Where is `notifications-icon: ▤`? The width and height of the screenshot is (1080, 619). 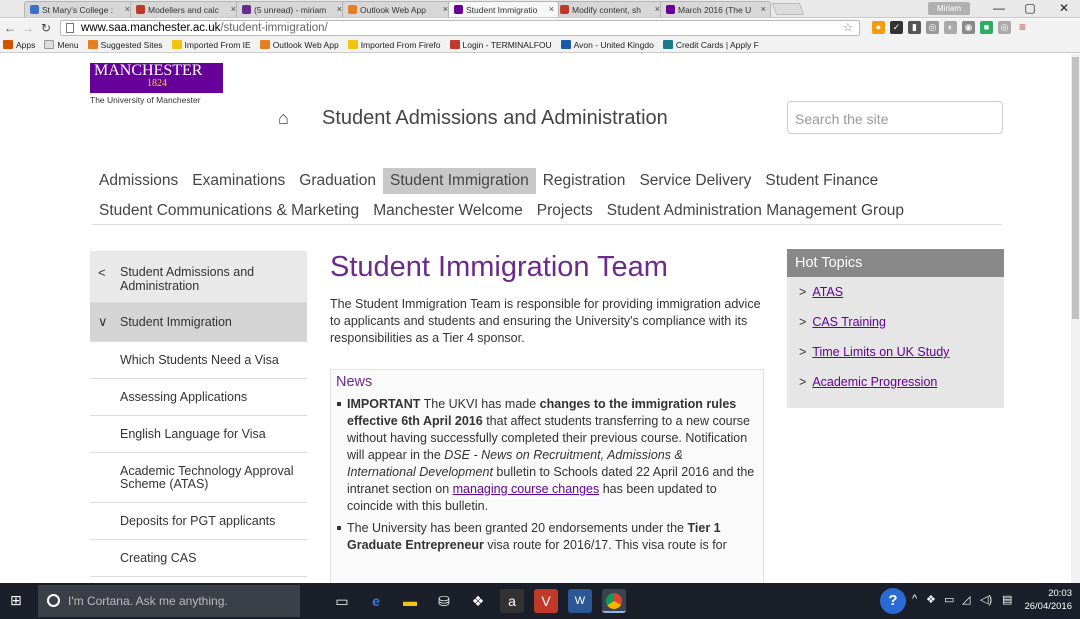 notifications-icon: ▤ is located at coordinates (1007, 599).